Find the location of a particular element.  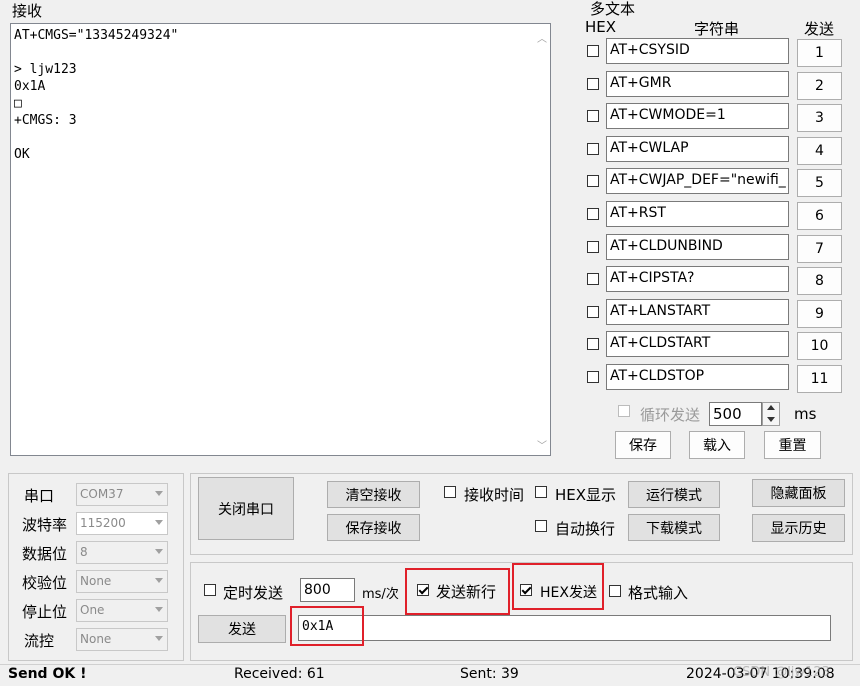

flow-control-value: None is located at coordinates (96, 639).